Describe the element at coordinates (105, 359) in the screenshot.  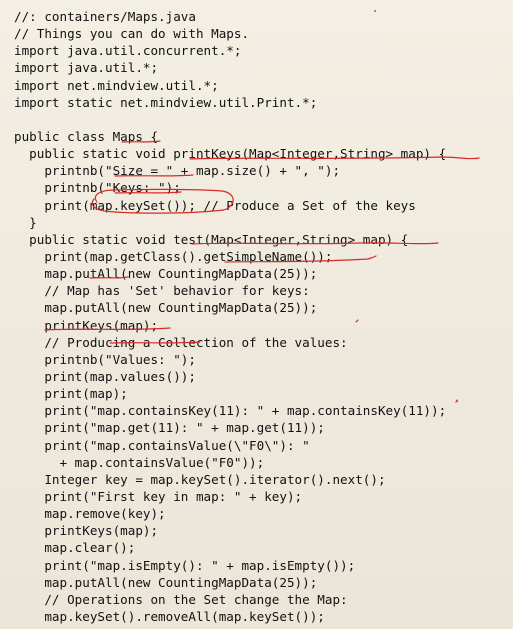
I see `code-line: printnb("Values: ");` at that location.